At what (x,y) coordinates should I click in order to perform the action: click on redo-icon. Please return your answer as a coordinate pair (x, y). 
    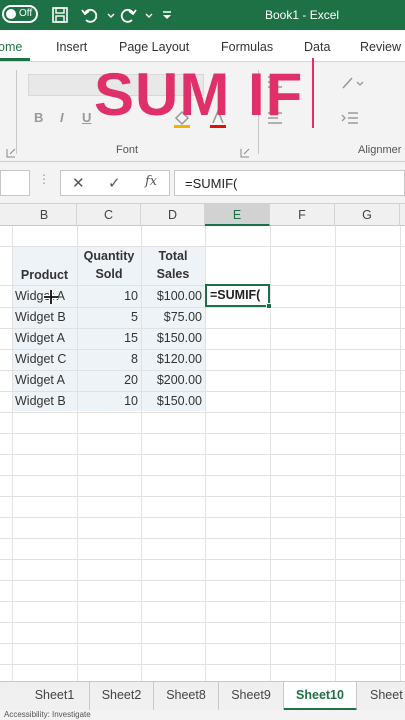
    Looking at the image, I should click on (128, 15).